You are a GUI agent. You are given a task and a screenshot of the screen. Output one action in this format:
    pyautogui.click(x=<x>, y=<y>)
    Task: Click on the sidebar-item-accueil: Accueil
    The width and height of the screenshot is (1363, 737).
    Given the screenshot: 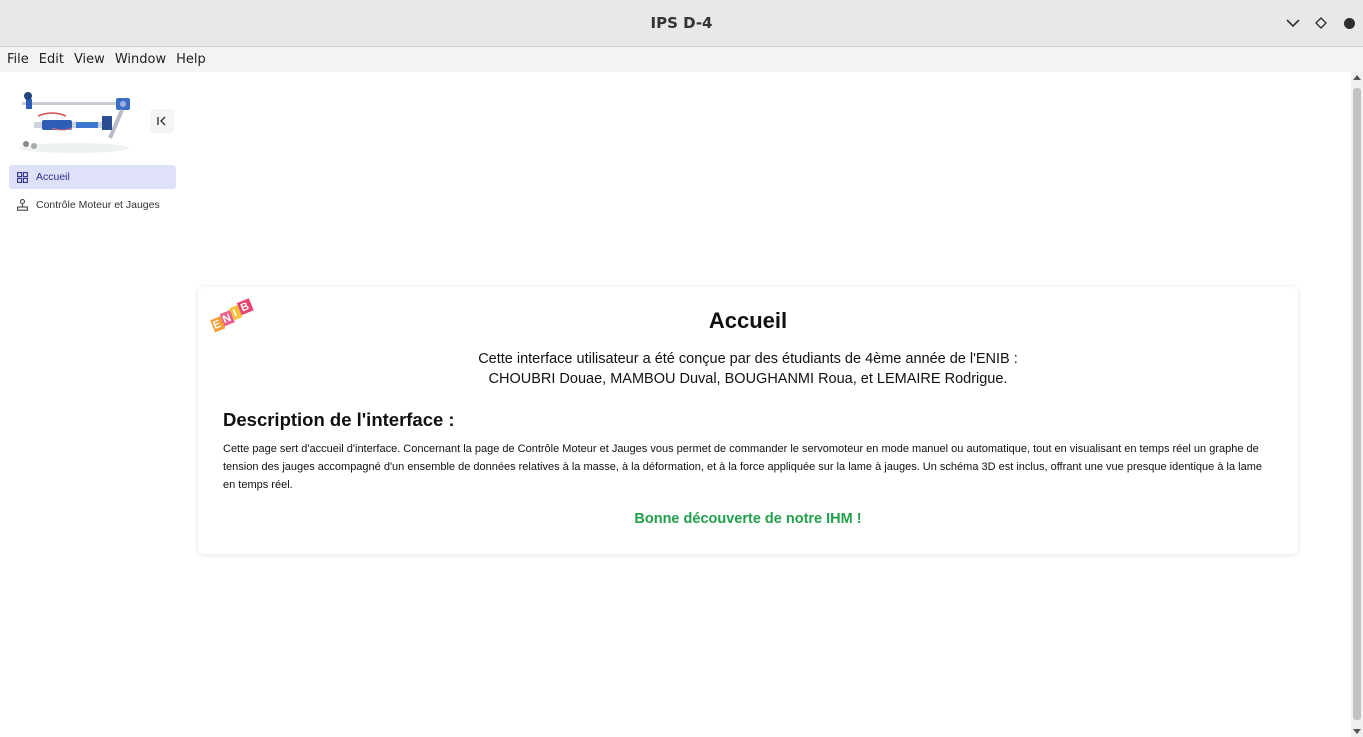 What is the action you would take?
    pyautogui.click(x=92, y=177)
    